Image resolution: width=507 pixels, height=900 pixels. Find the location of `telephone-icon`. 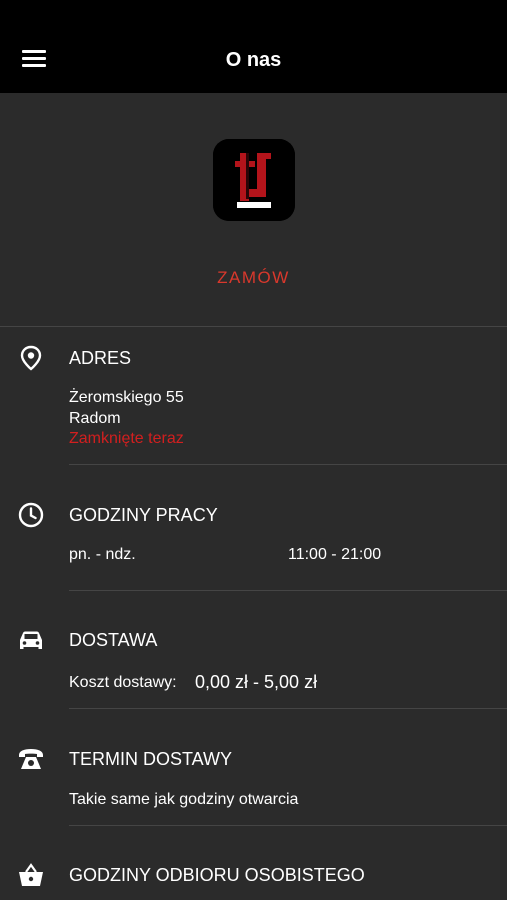

telephone-icon is located at coordinates (31, 759).